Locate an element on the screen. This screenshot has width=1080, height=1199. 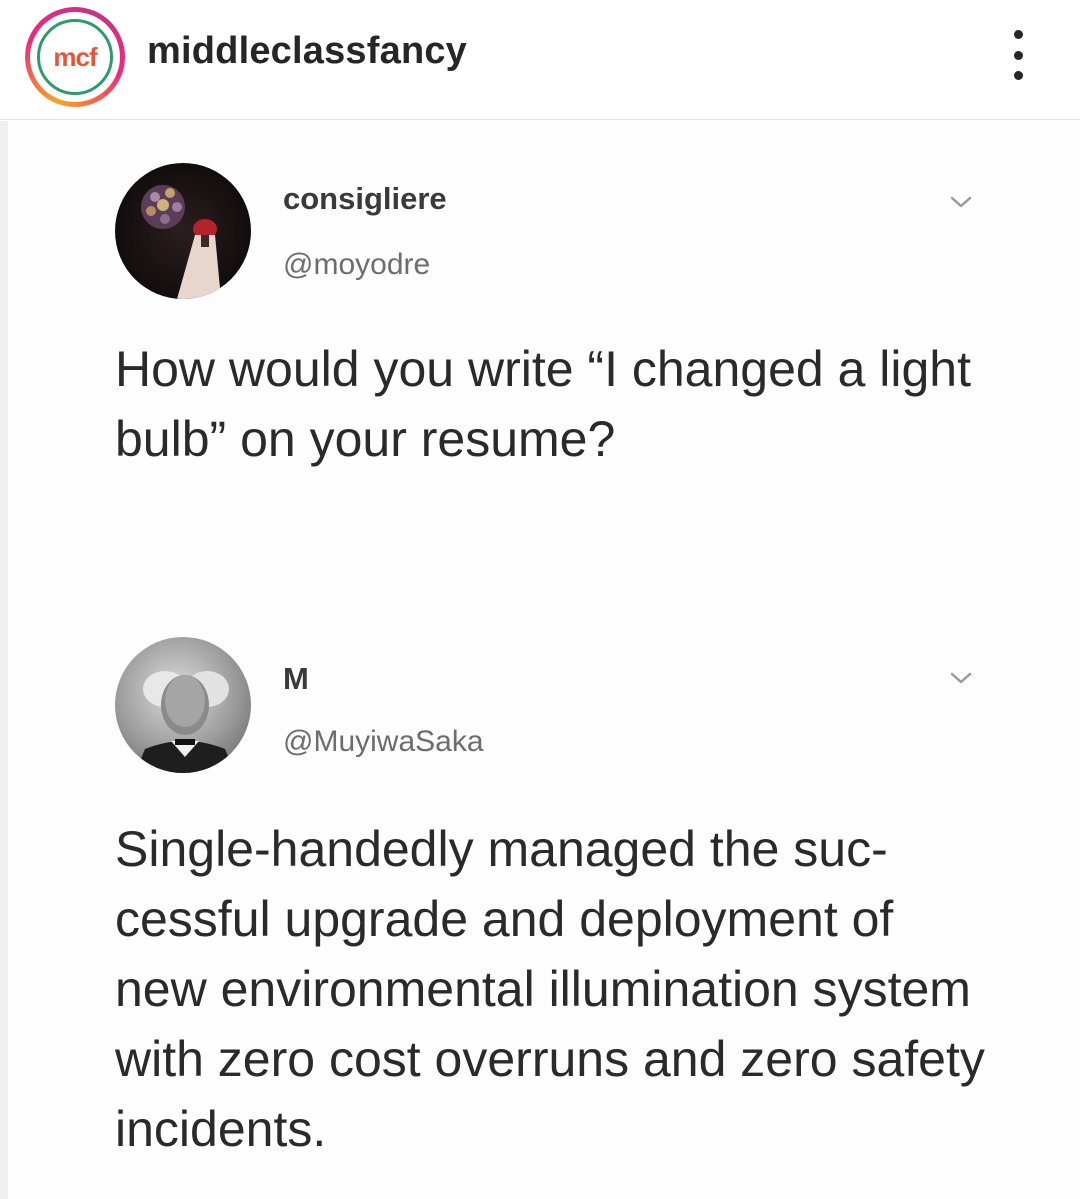
account-logo: mcf is located at coordinates (75, 57).